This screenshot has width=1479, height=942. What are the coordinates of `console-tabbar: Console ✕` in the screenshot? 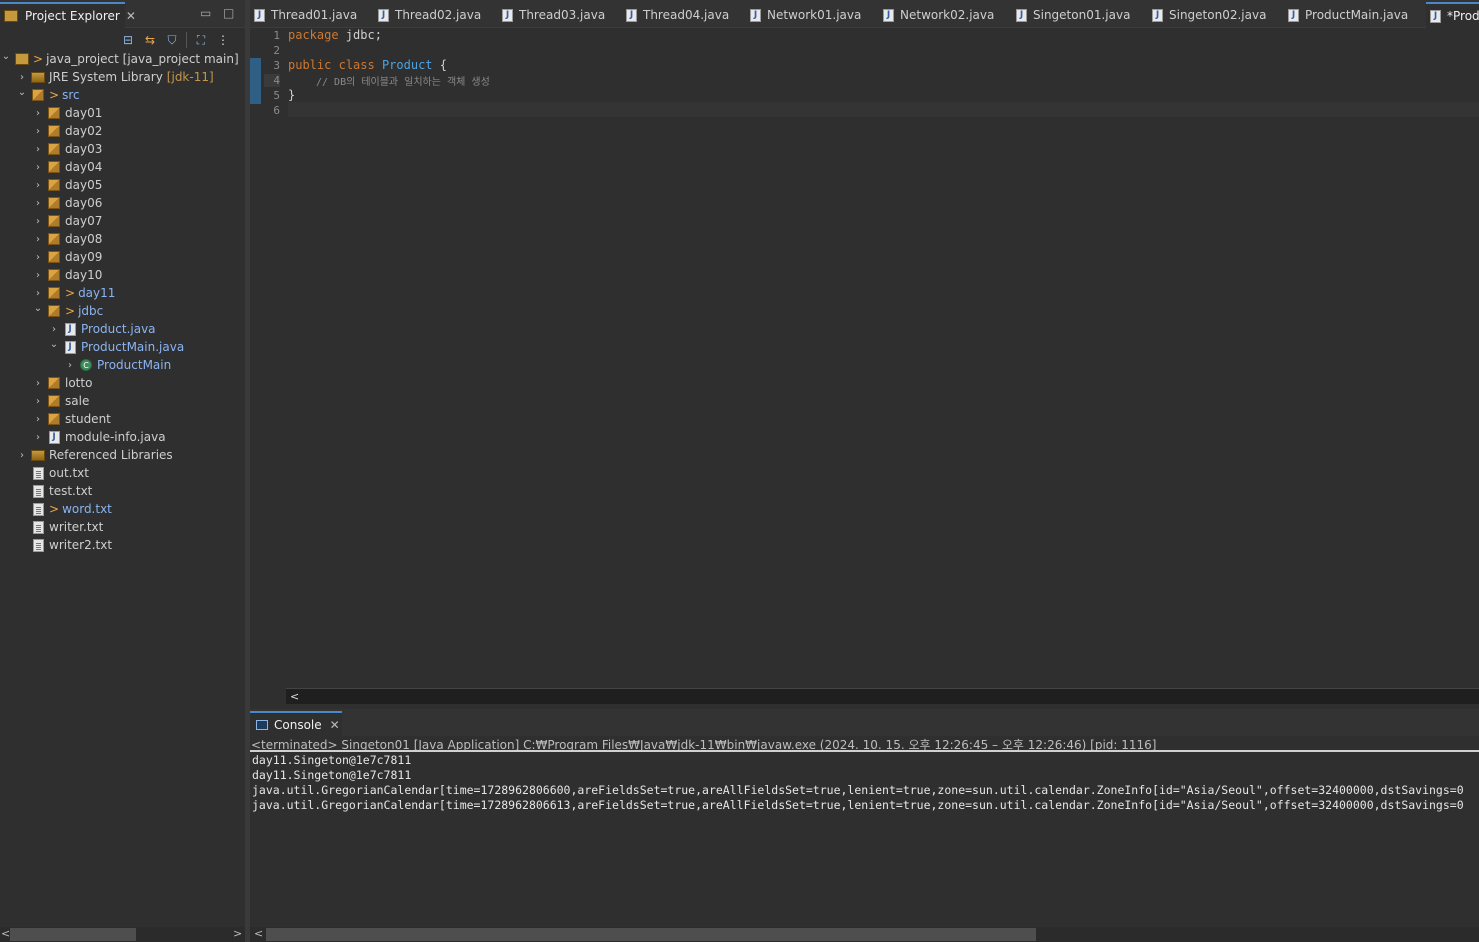 It's located at (864, 722).